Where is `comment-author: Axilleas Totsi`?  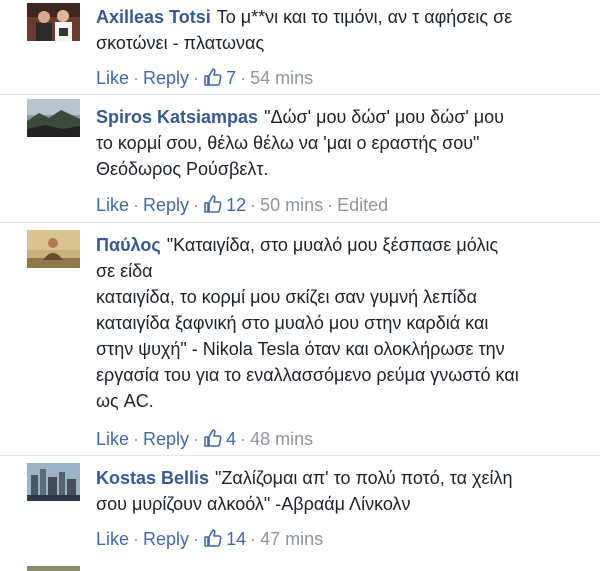 comment-author: Axilleas Totsi is located at coordinates (153, 17).